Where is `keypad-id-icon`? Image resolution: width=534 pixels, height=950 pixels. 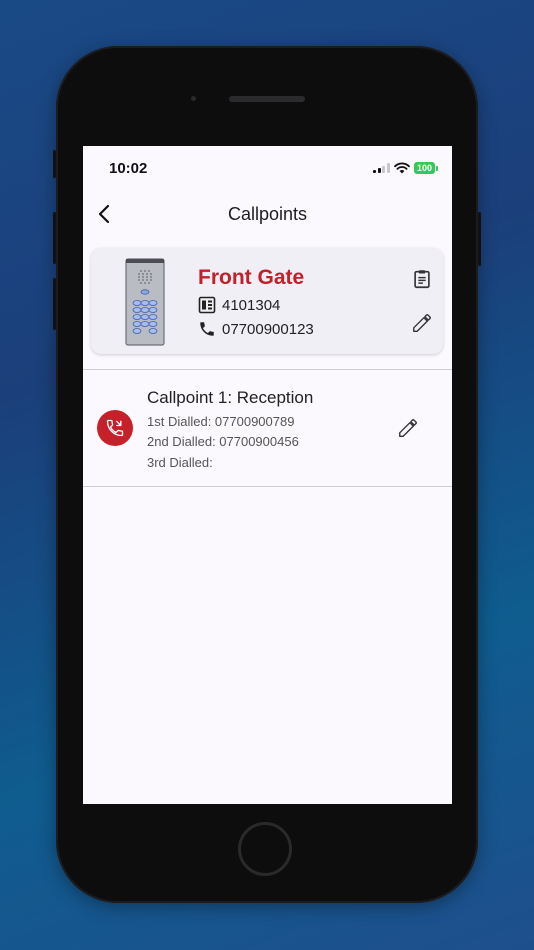
keypad-id-icon is located at coordinates (207, 305).